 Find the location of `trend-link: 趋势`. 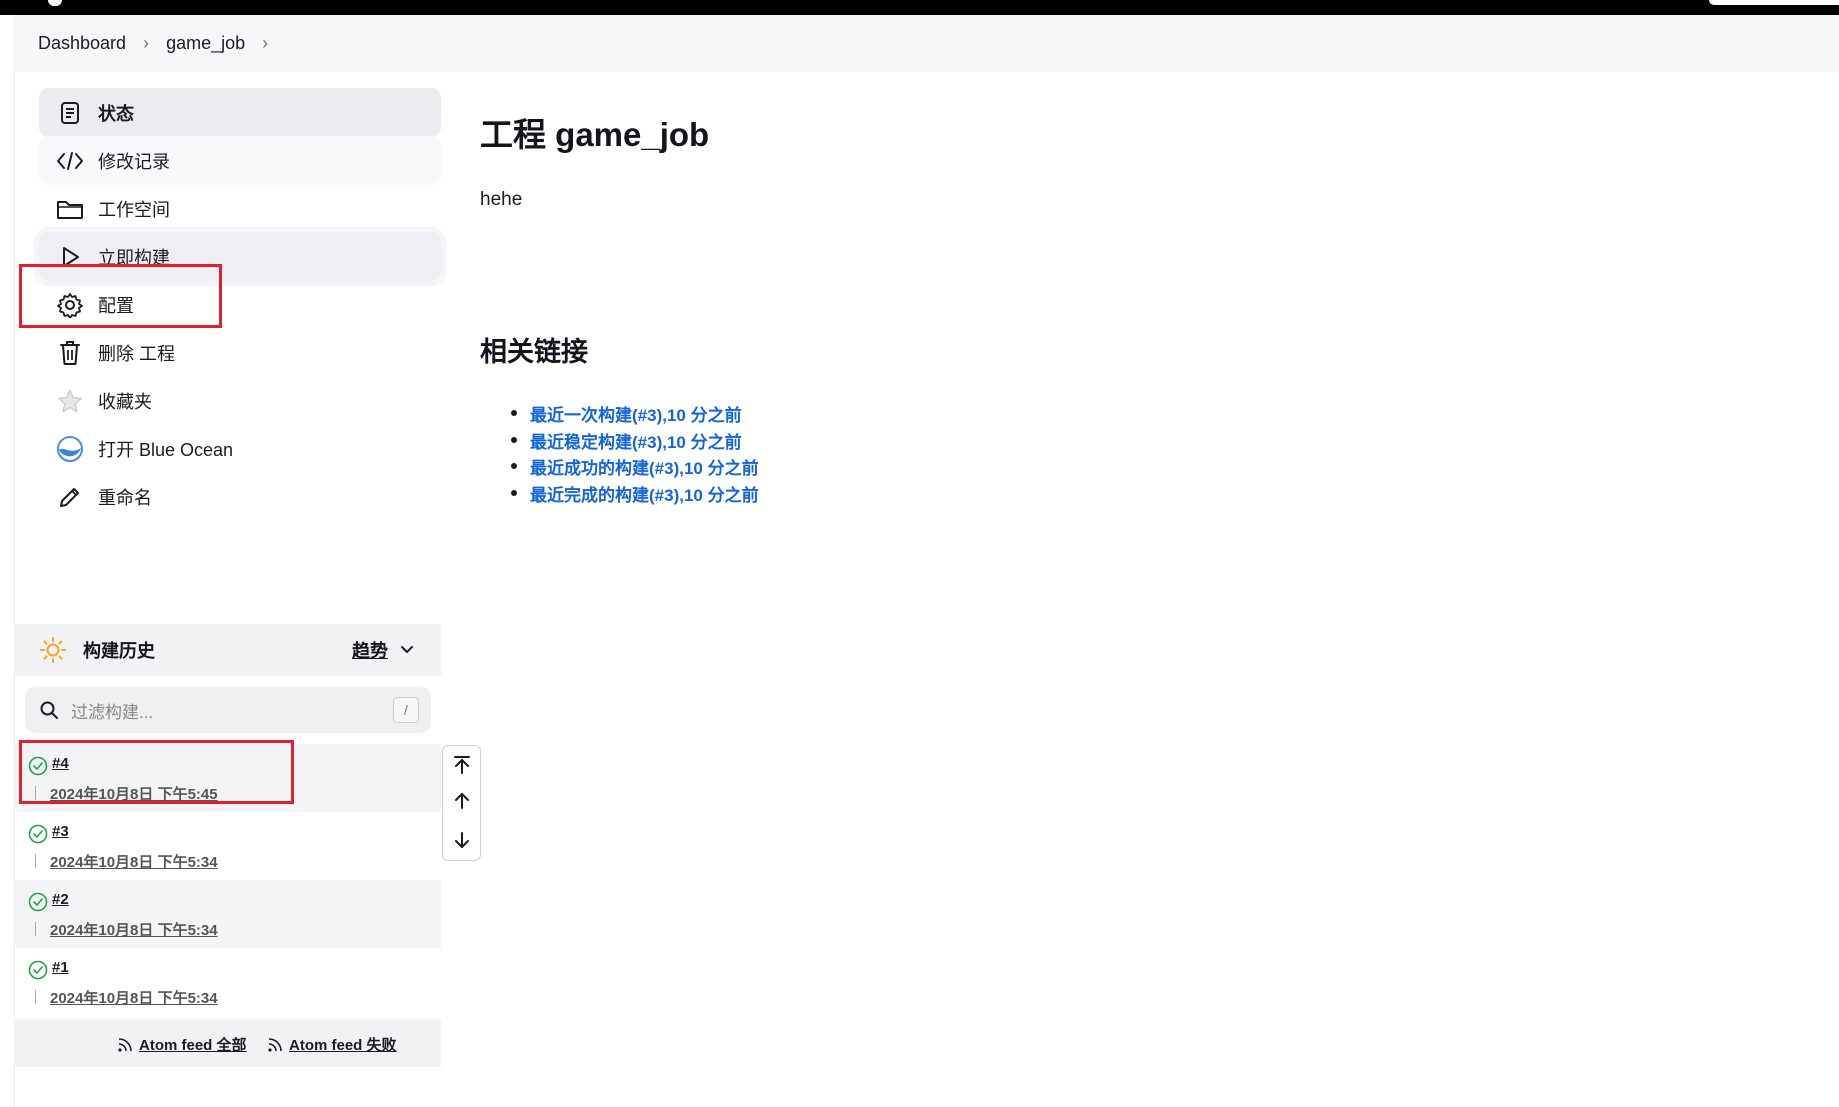

trend-link: 趋势 is located at coordinates (383, 650).